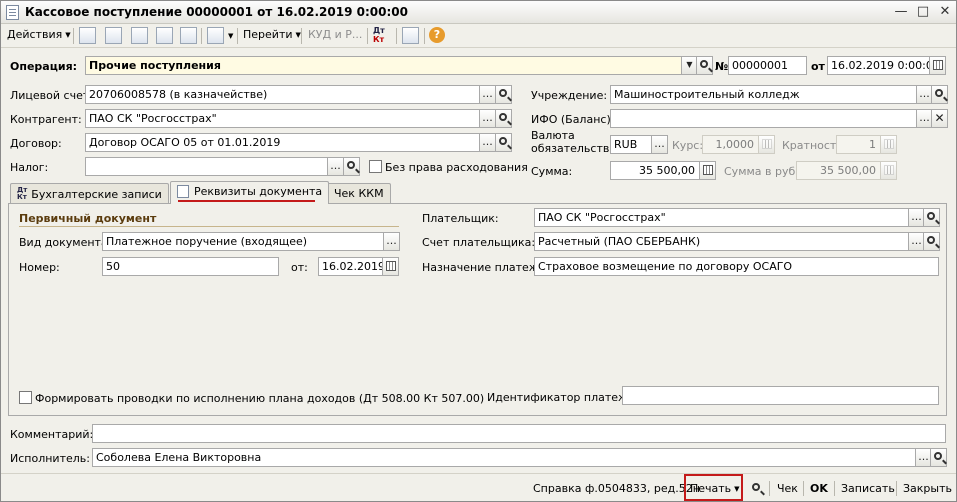 The width and height of the screenshot is (957, 502). Describe the element at coordinates (721, 241) in the screenshot. I see `payer-account-field: Расчетный (ПАО СБЕРБАНК)` at that location.